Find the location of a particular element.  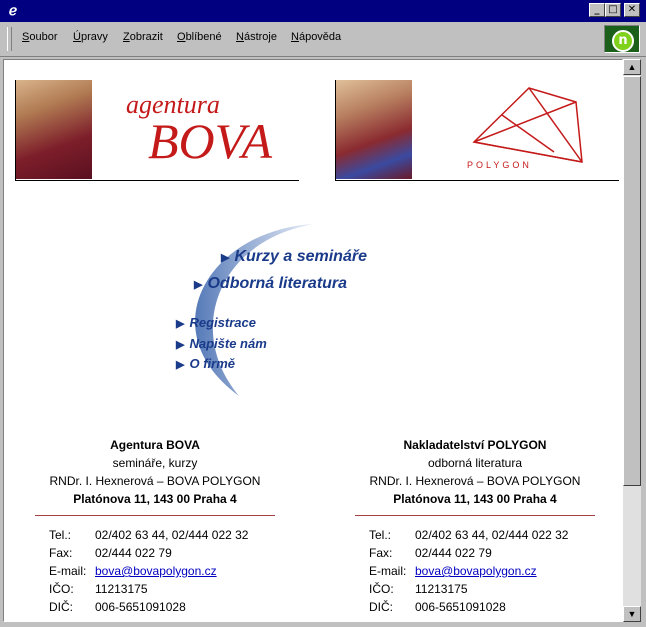

banner-bova: agentura BOVA is located at coordinates (157, 130).